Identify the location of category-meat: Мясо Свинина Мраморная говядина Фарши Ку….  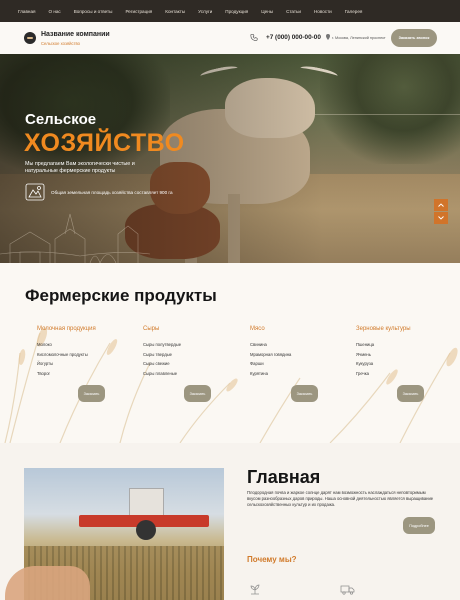
(295, 352).